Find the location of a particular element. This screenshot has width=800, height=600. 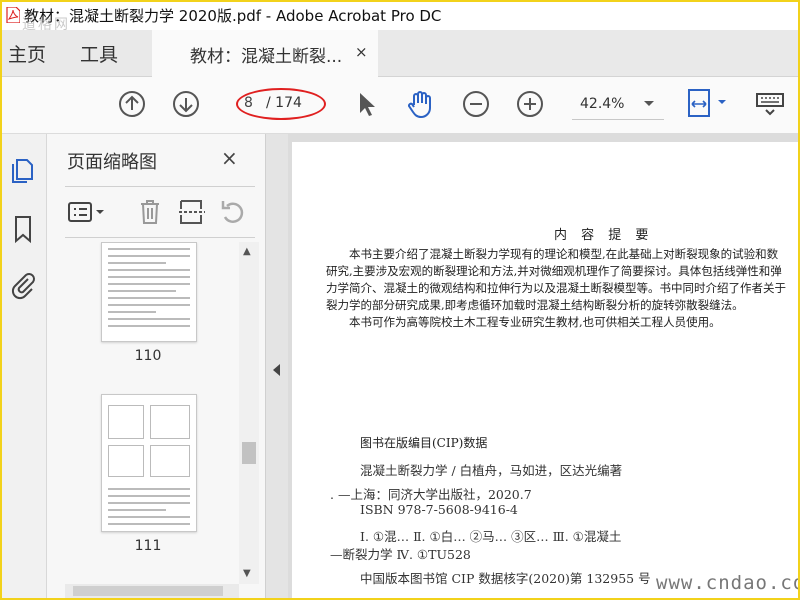

arrow-up-circle-icon is located at coordinates (132, 104).